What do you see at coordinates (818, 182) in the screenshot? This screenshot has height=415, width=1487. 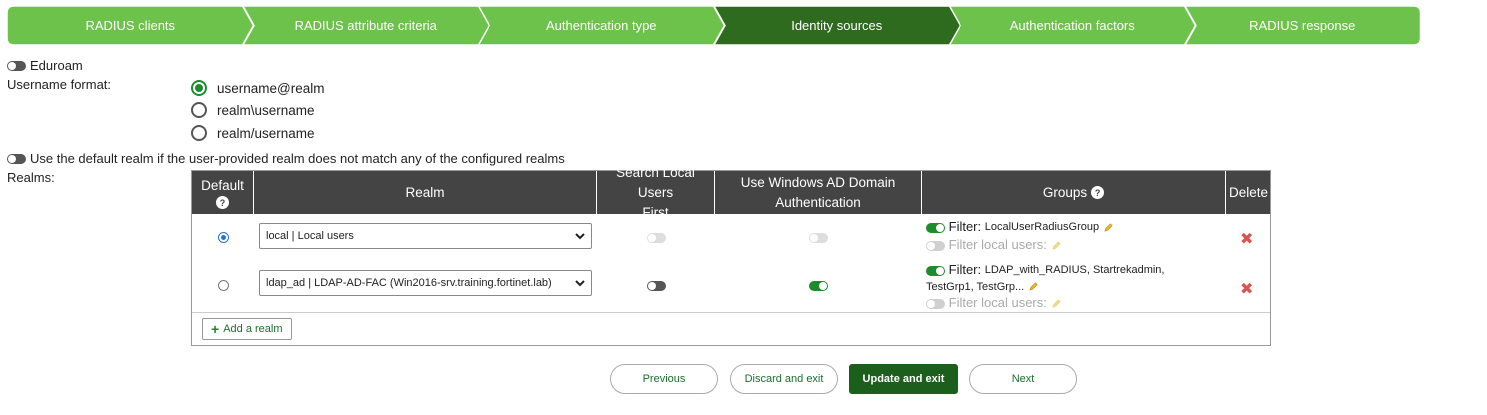 I see `col-use-ad-line1: Use Windows AD Domain` at bounding box center [818, 182].